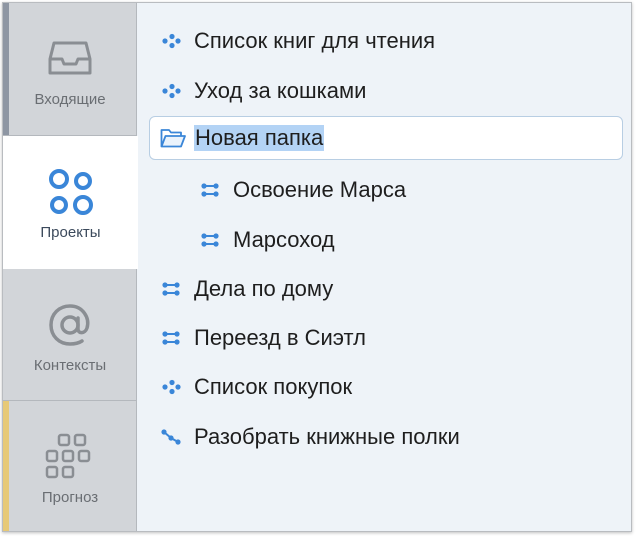 The image size is (636, 536). Describe the element at coordinates (173, 138) in the screenshot. I see `folder-open-icon` at that location.